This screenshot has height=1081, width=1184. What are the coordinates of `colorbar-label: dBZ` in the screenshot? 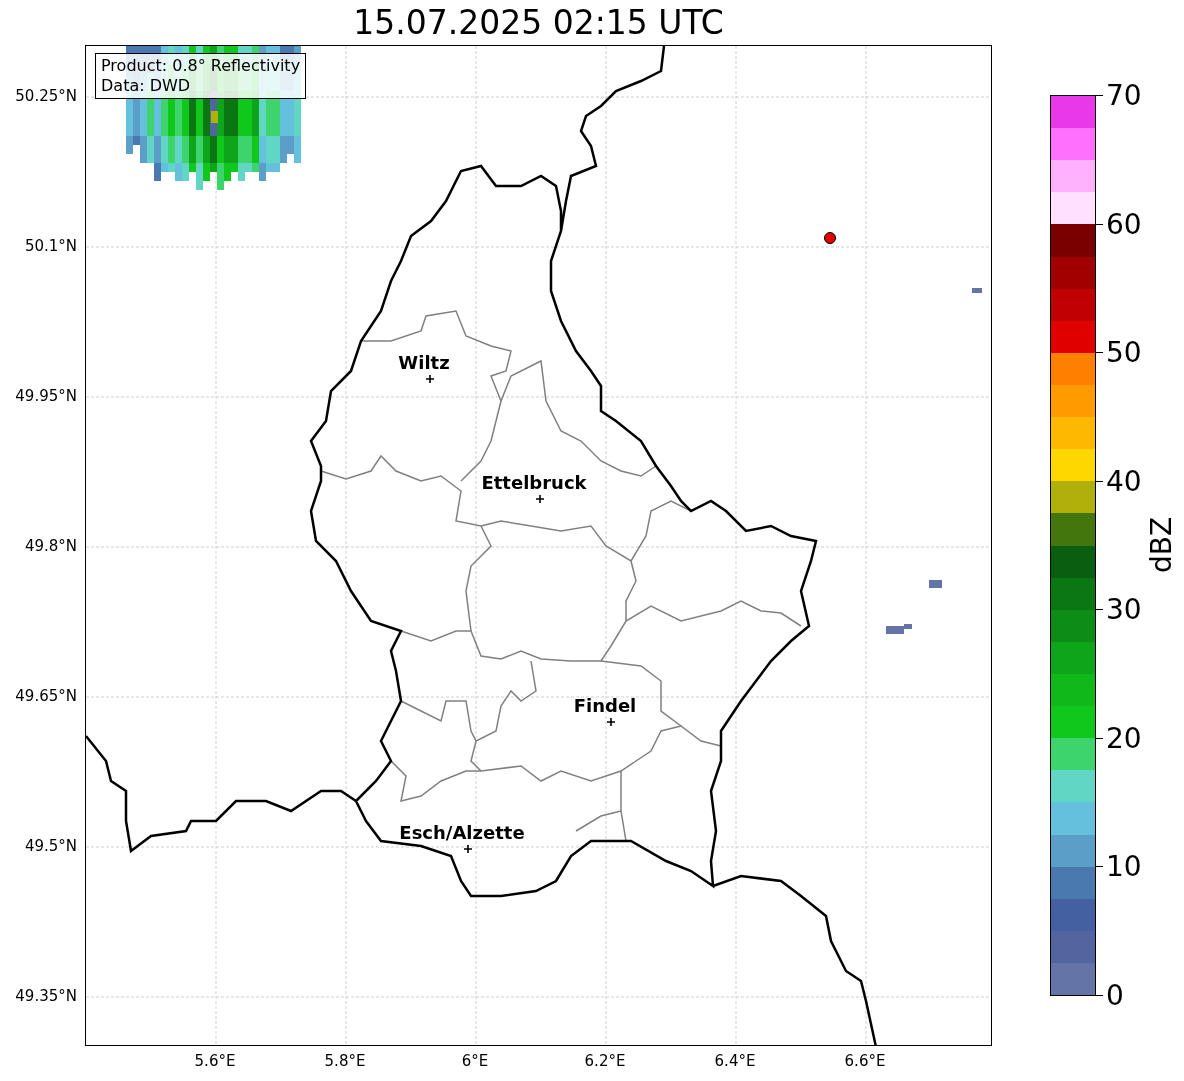 It's located at (1161, 545).